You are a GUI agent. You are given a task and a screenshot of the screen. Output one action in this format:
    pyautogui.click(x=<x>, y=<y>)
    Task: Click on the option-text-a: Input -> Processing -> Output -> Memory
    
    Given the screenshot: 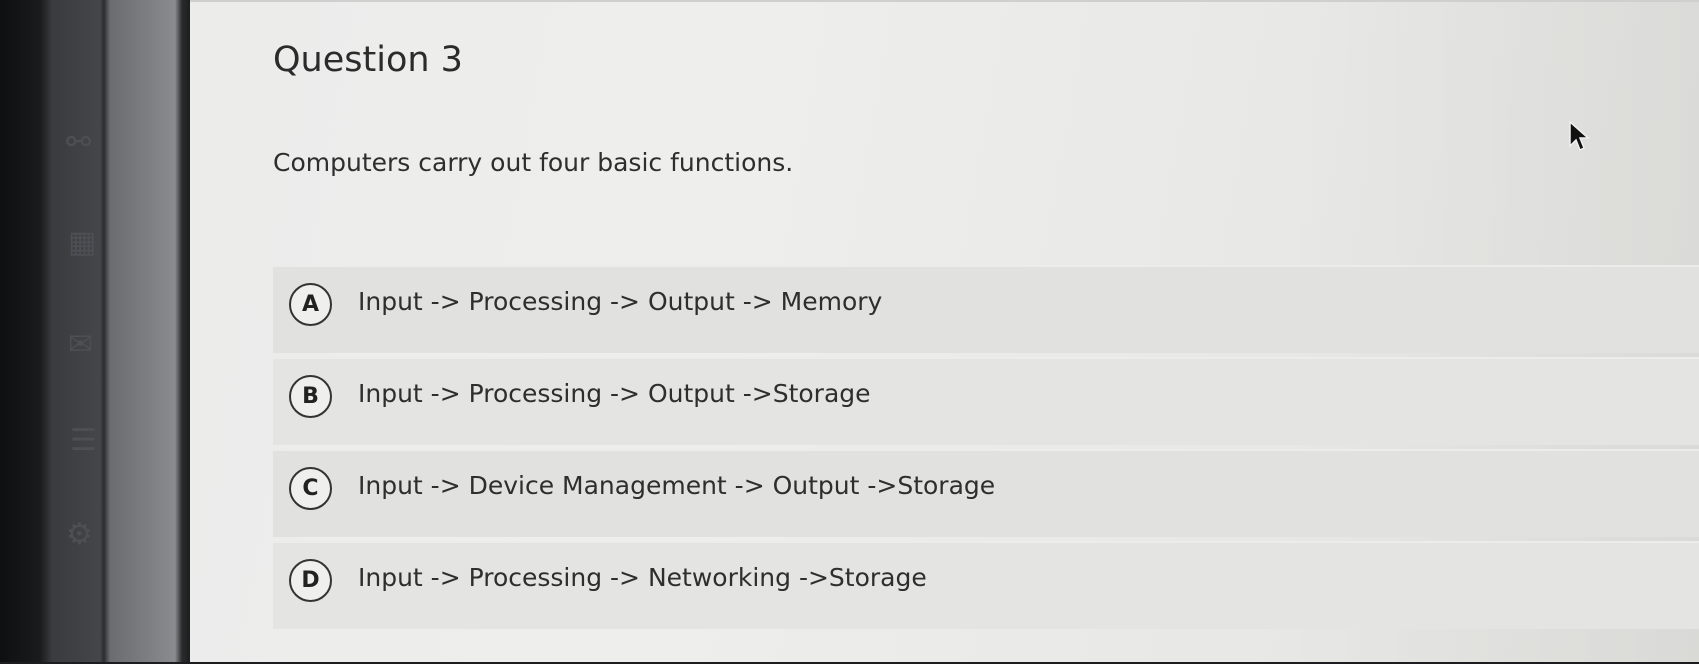 What is the action you would take?
    pyautogui.click(x=620, y=301)
    